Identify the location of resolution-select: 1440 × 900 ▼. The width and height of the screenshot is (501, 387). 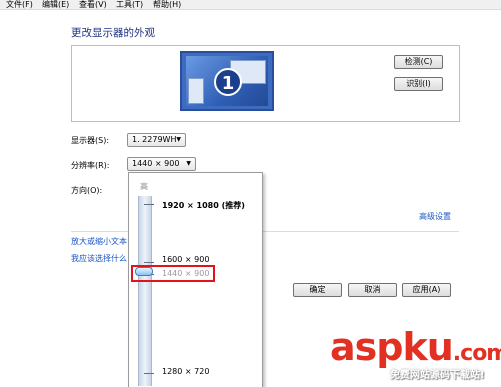
(161, 164).